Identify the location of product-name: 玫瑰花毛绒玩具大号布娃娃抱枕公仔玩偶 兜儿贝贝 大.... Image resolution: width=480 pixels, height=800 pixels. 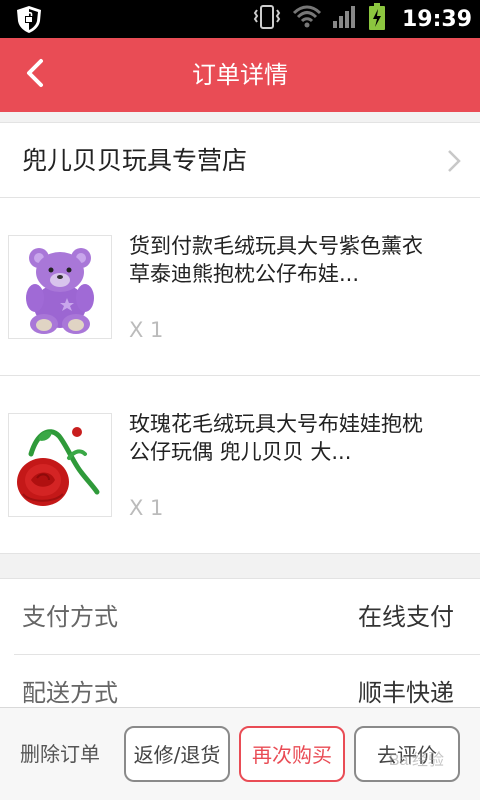
(276, 438).